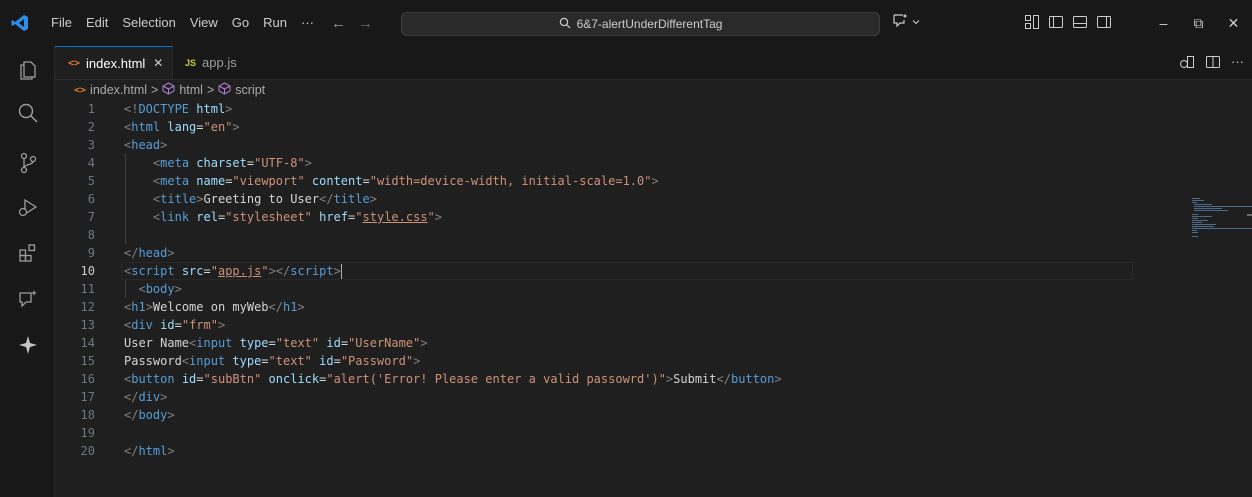  What do you see at coordinates (351, 199) in the screenshot?
I see `code-token: title` at bounding box center [351, 199].